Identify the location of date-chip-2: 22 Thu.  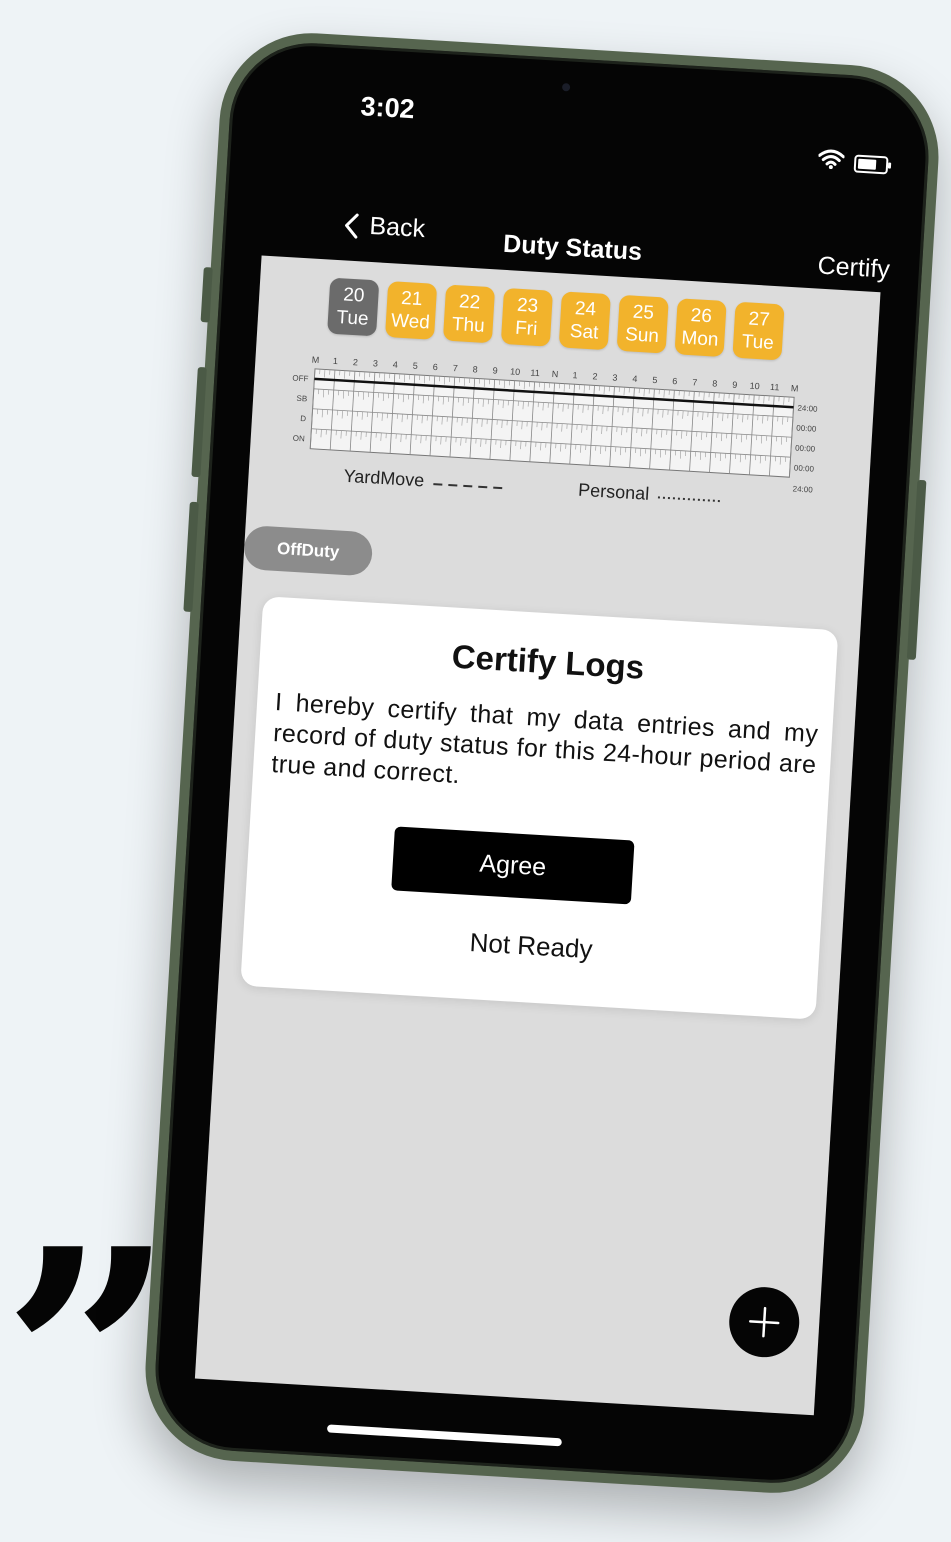
(469, 314).